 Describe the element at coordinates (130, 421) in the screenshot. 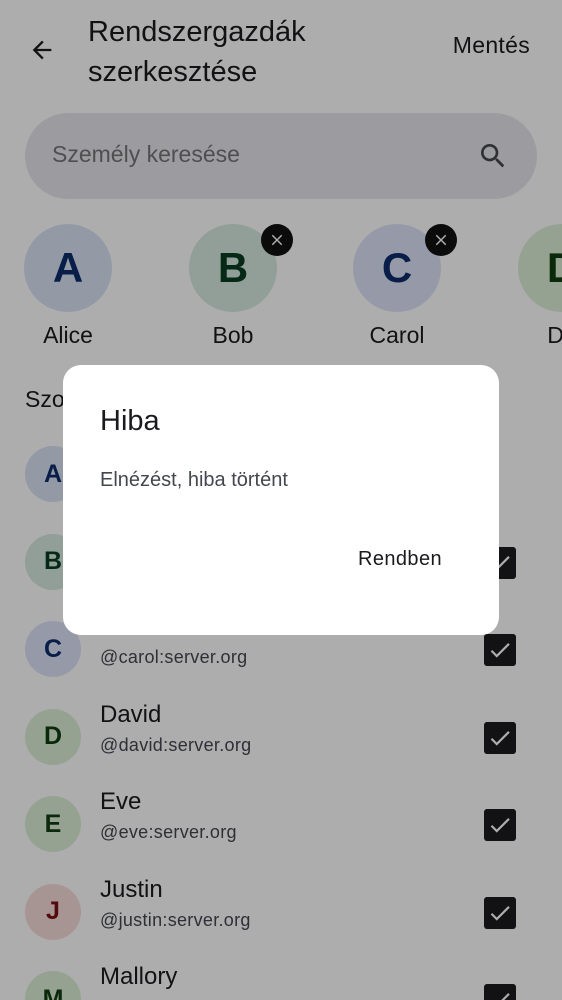

I see `dialog-title: Hiba` at that location.